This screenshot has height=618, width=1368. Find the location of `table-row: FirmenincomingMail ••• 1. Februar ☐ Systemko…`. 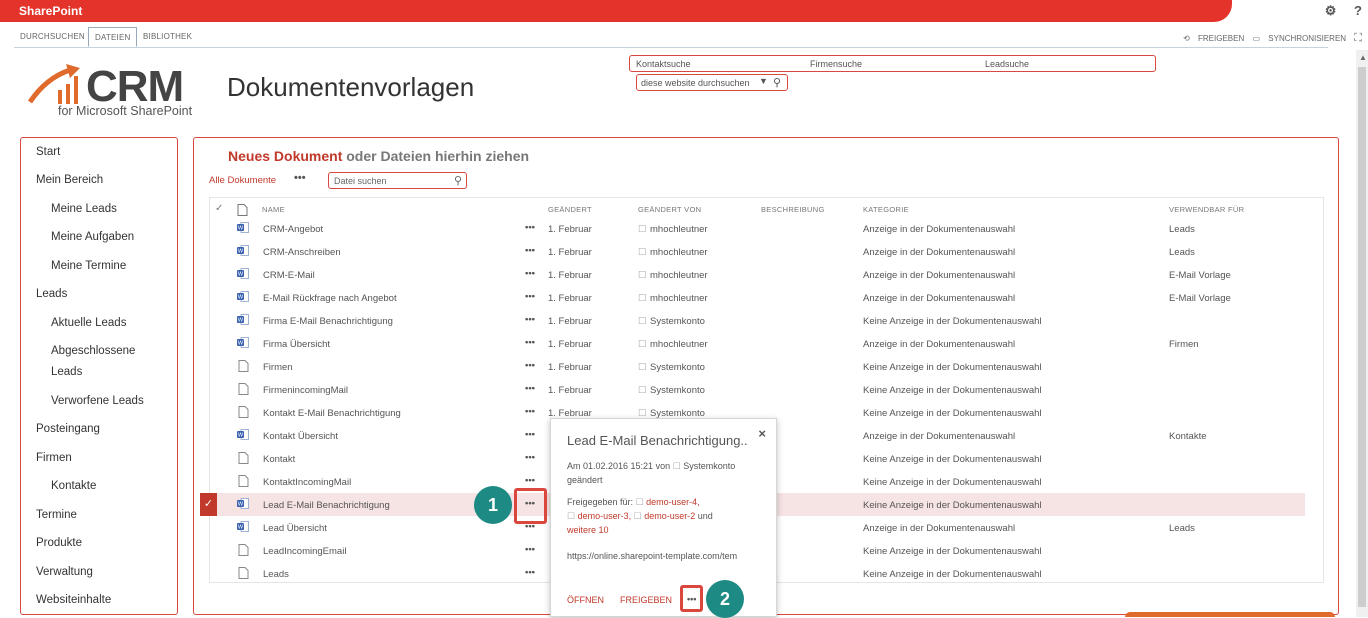

table-row: FirmenincomingMail ••• 1. Februar ☐ Systemko… is located at coordinates (765, 389).